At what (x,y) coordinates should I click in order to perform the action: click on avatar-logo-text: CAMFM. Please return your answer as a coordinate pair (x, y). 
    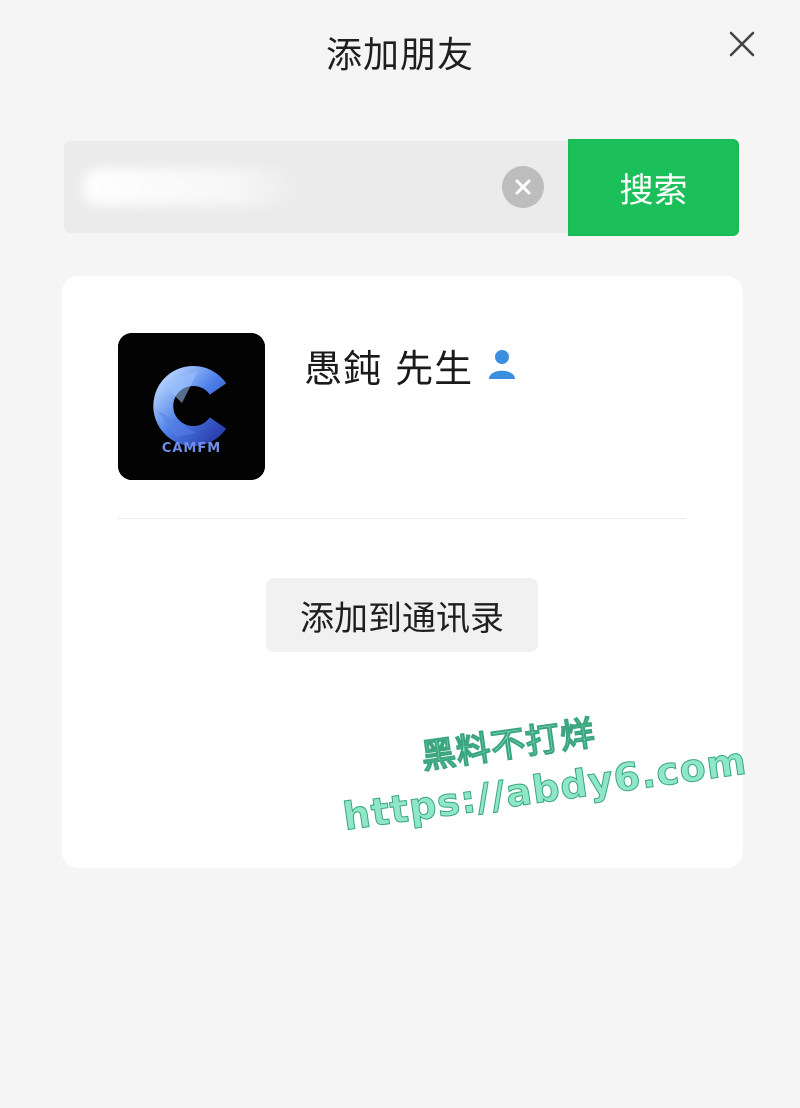
    Looking at the image, I should click on (191, 448).